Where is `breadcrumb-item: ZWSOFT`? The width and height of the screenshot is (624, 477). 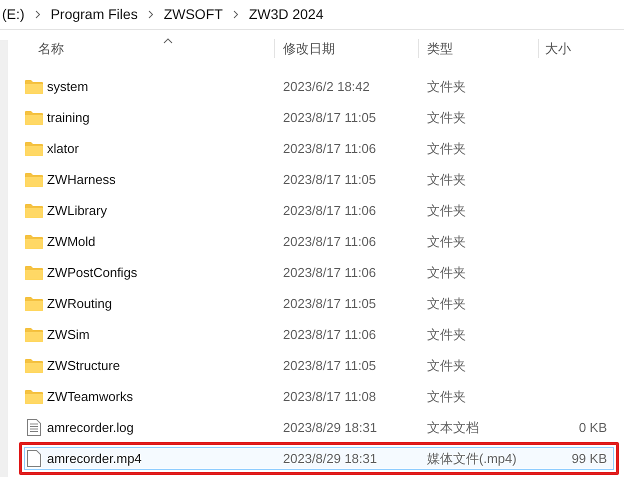
breadcrumb-item: ZWSOFT is located at coordinates (193, 14).